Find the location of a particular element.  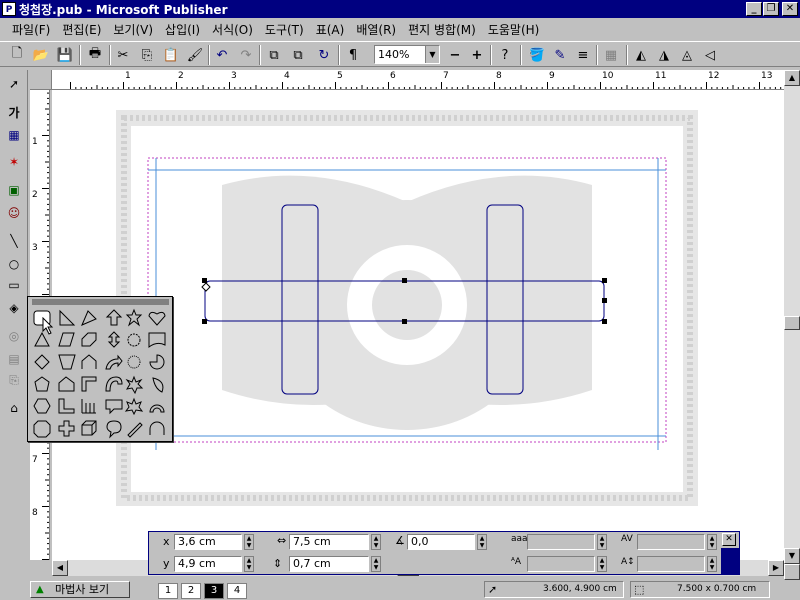

save-icon: 💾 is located at coordinates (65, 55).